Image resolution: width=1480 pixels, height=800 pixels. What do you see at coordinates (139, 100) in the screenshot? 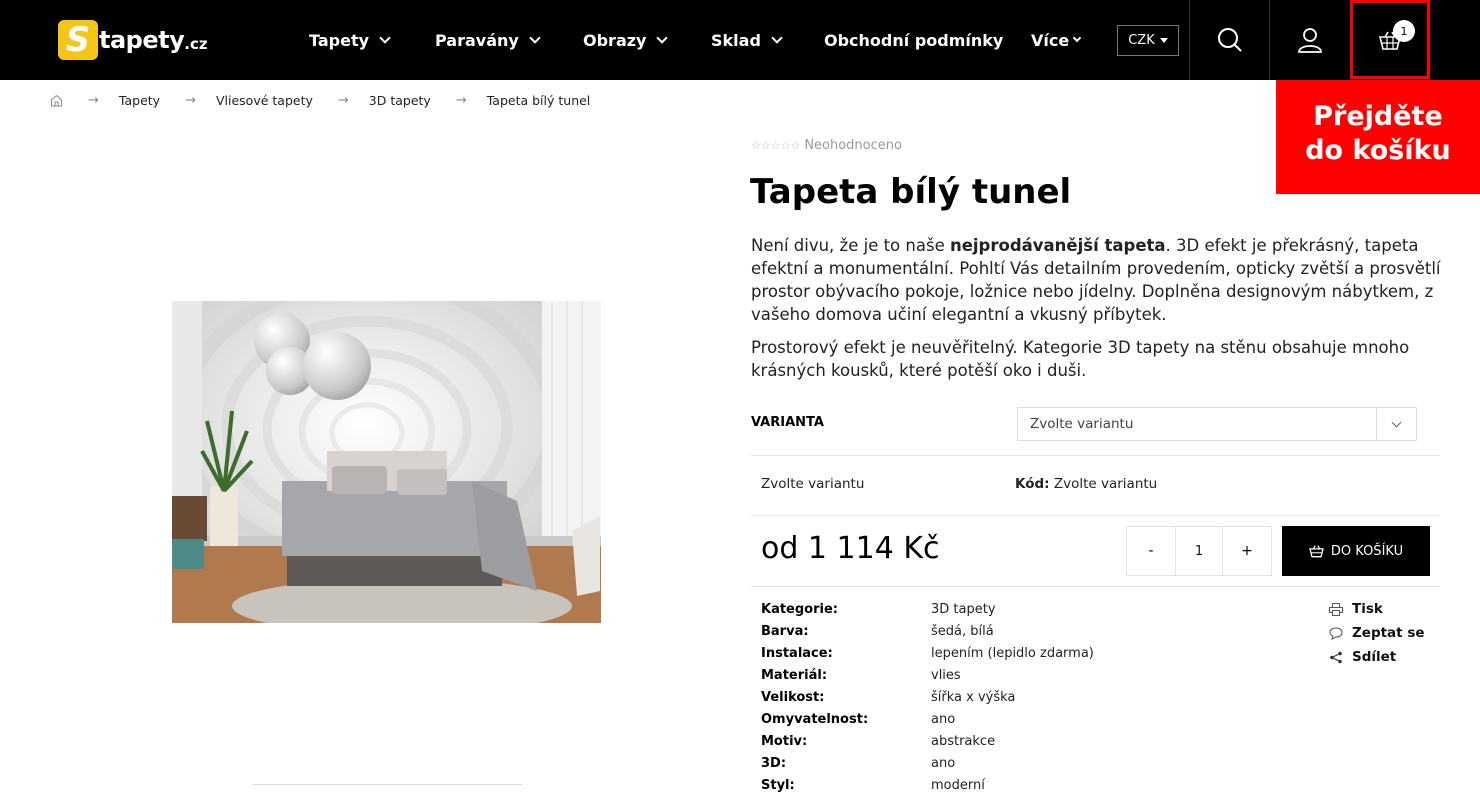
I see `breadcrumb-item: Tapety` at bounding box center [139, 100].